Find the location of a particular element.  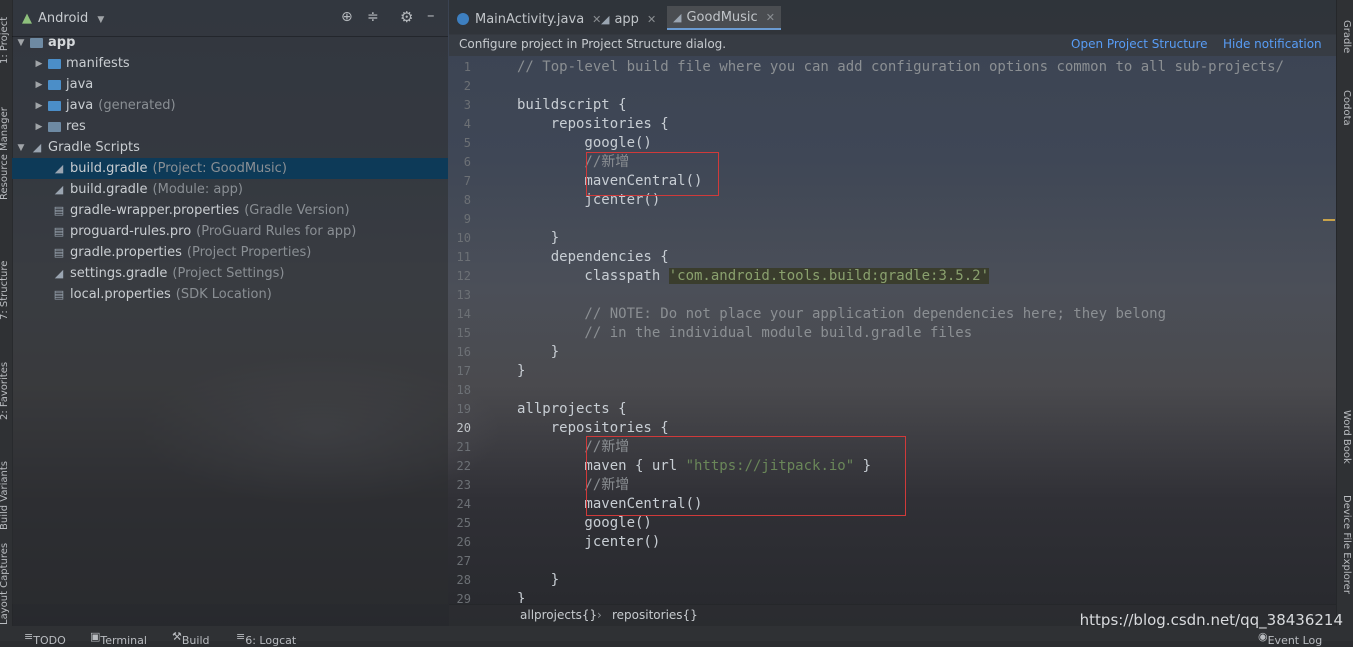

tree-item-java-generated: ▶ java (generated) is located at coordinates (230, 105).